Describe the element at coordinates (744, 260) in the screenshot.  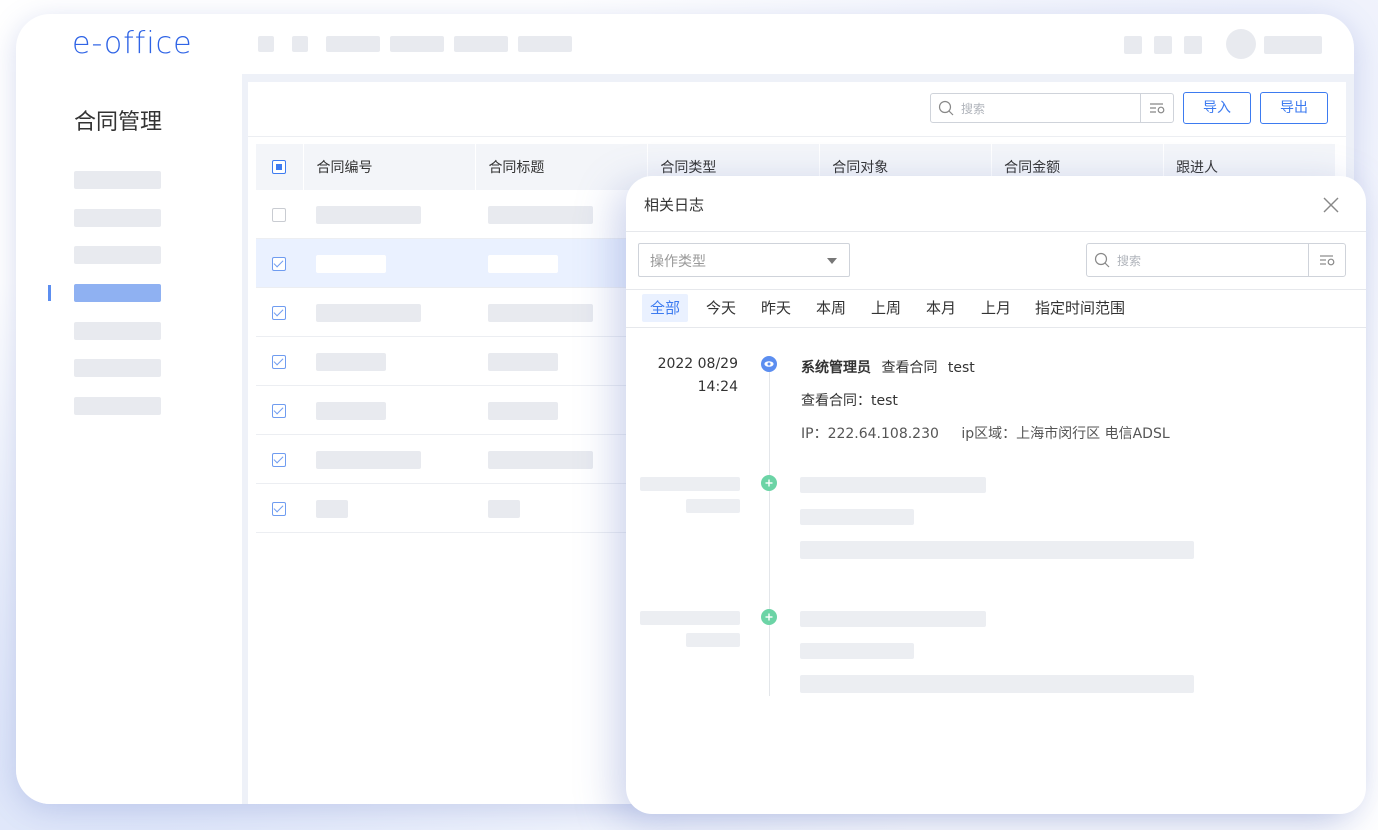
I see `operation-type-select: 操作类型` at that location.